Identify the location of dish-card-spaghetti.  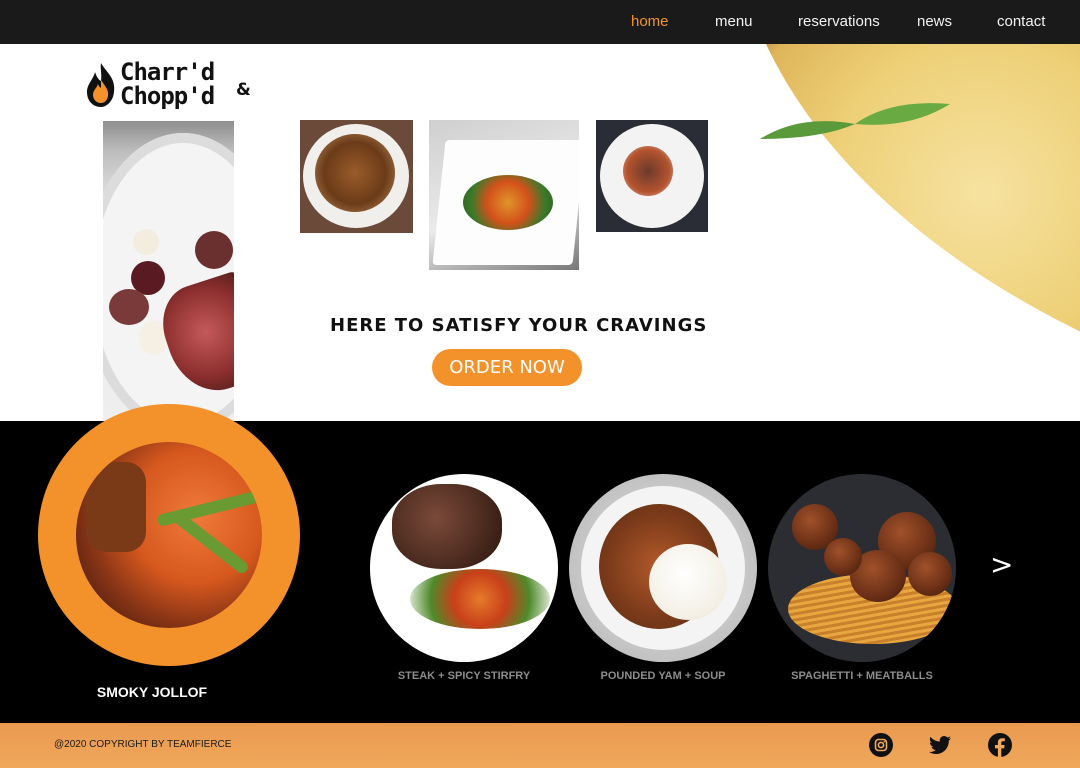
(862, 568).